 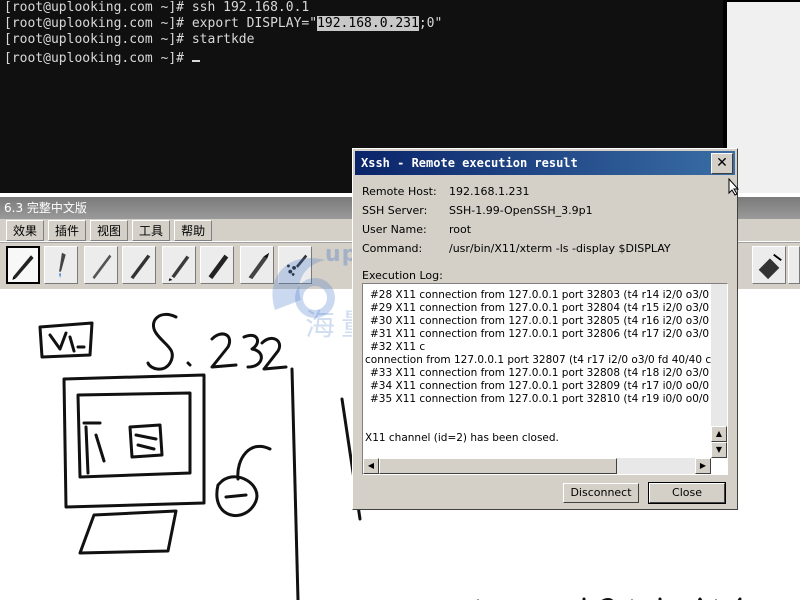 I want to click on scroll-down-icon: ▼, so click(x=719, y=450).